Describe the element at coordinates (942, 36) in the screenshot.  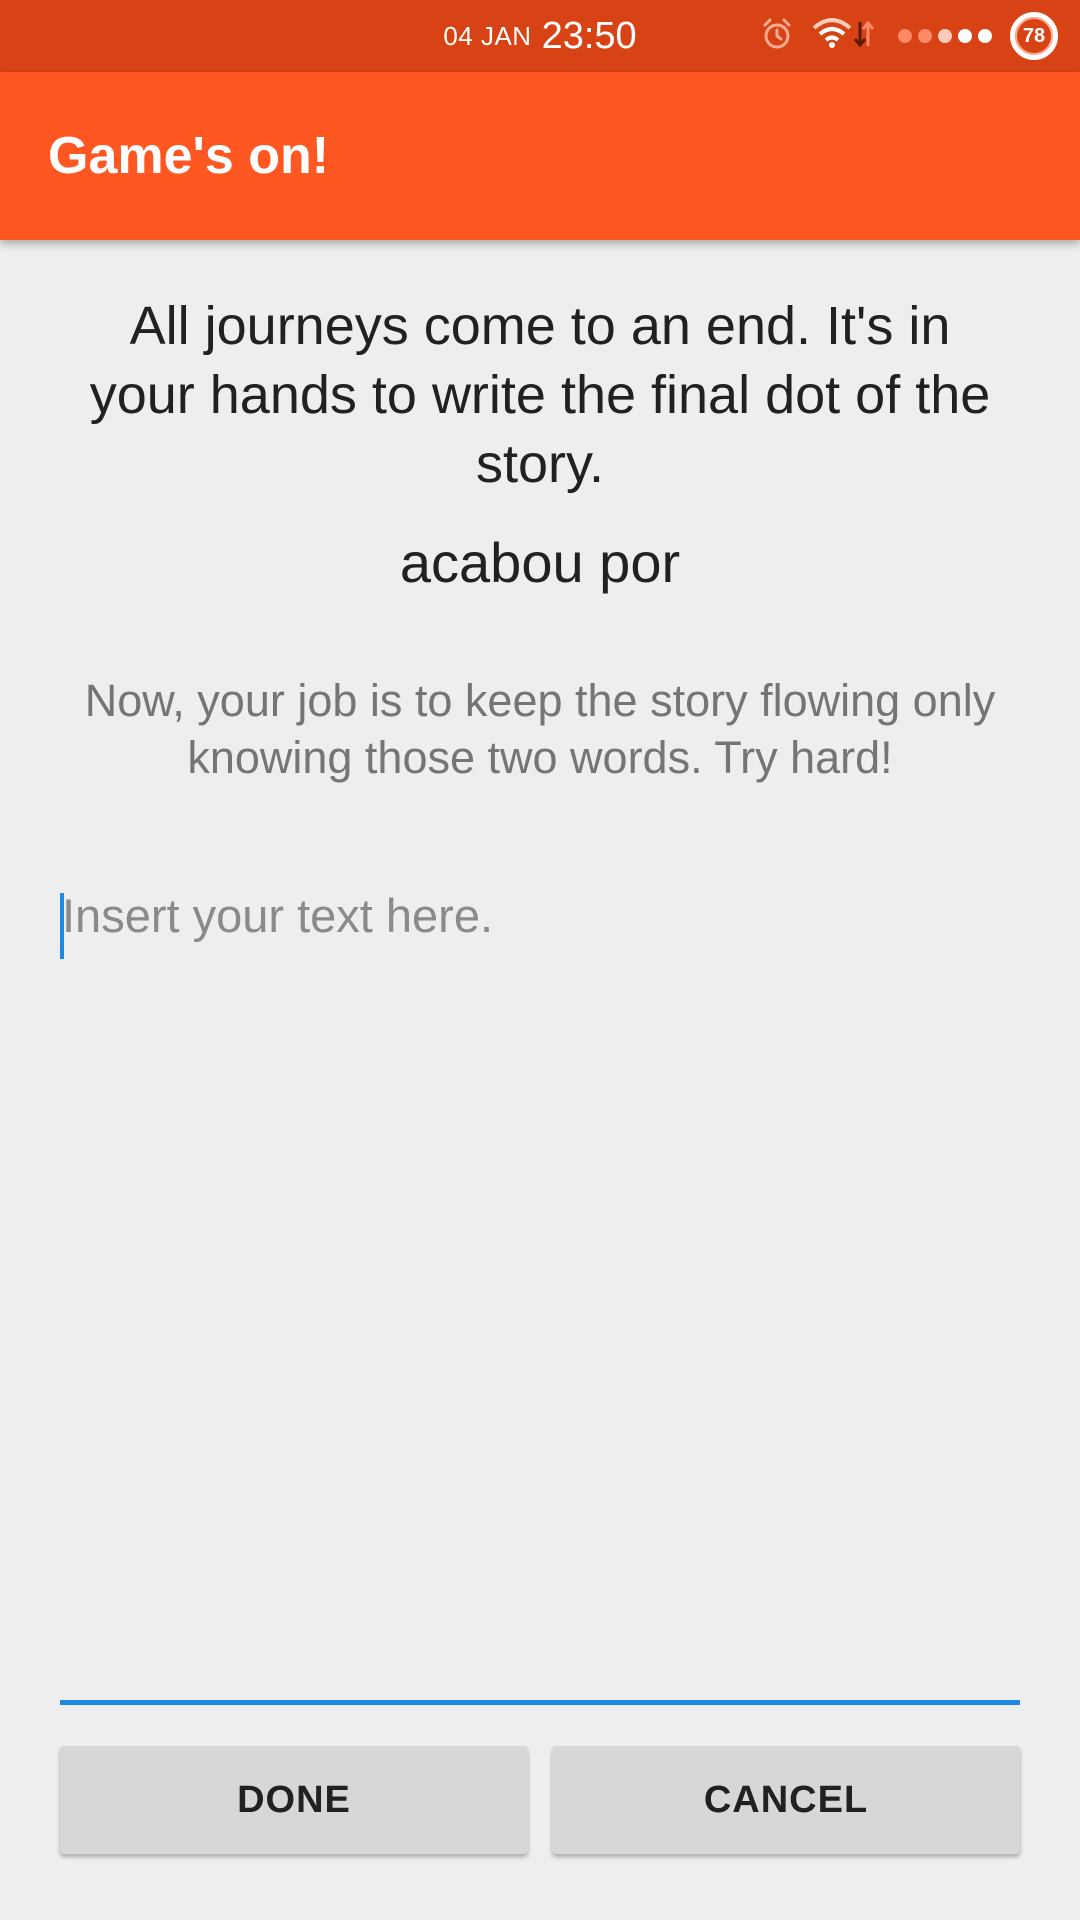
I see `signal-dots-icon` at that location.